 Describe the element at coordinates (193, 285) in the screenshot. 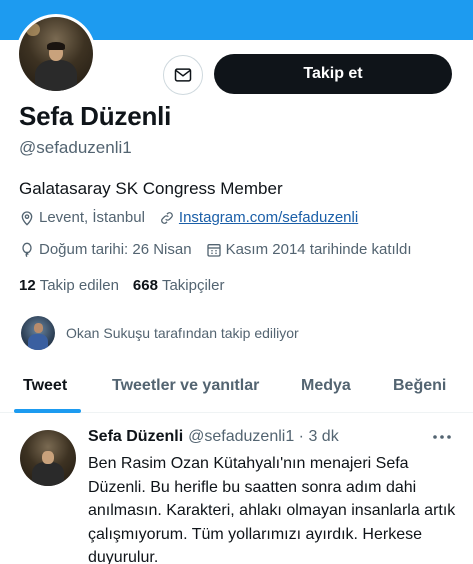

I see `followers-label: Takipçiler` at that location.